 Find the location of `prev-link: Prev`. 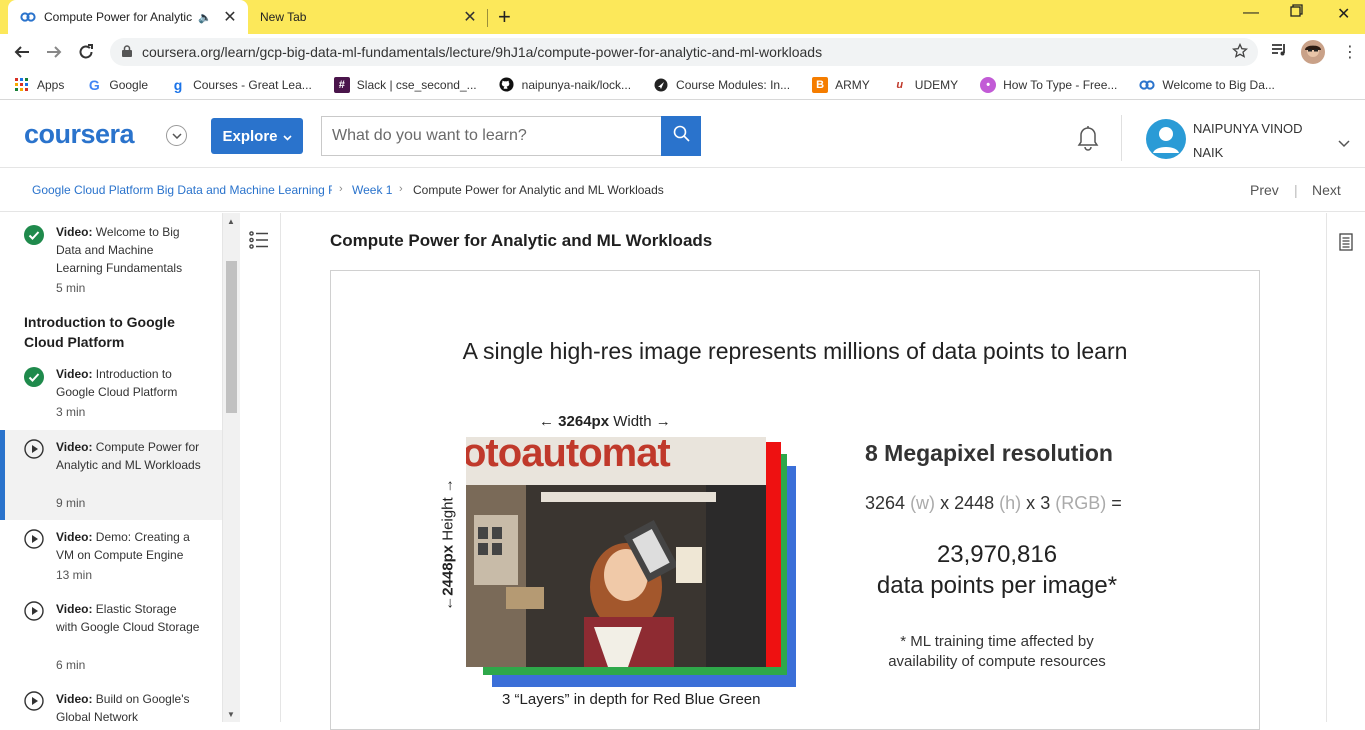

prev-link: Prev is located at coordinates (1264, 190).